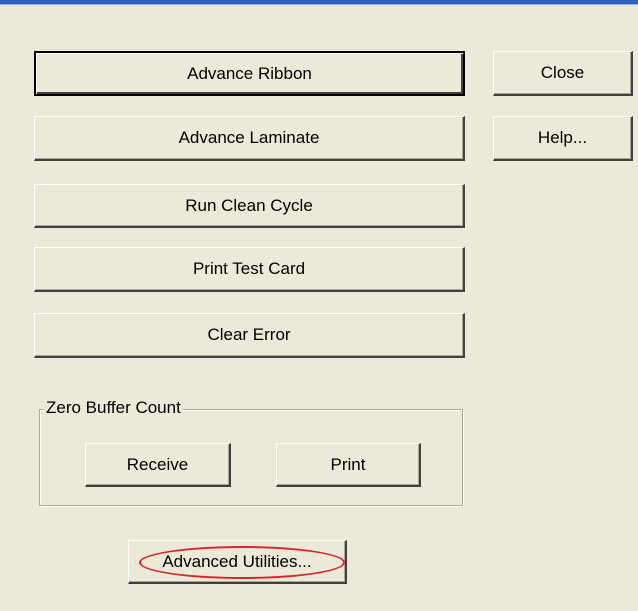  Describe the element at coordinates (348, 465) in the screenshot. I see `zero-print-button: Print` at that location.